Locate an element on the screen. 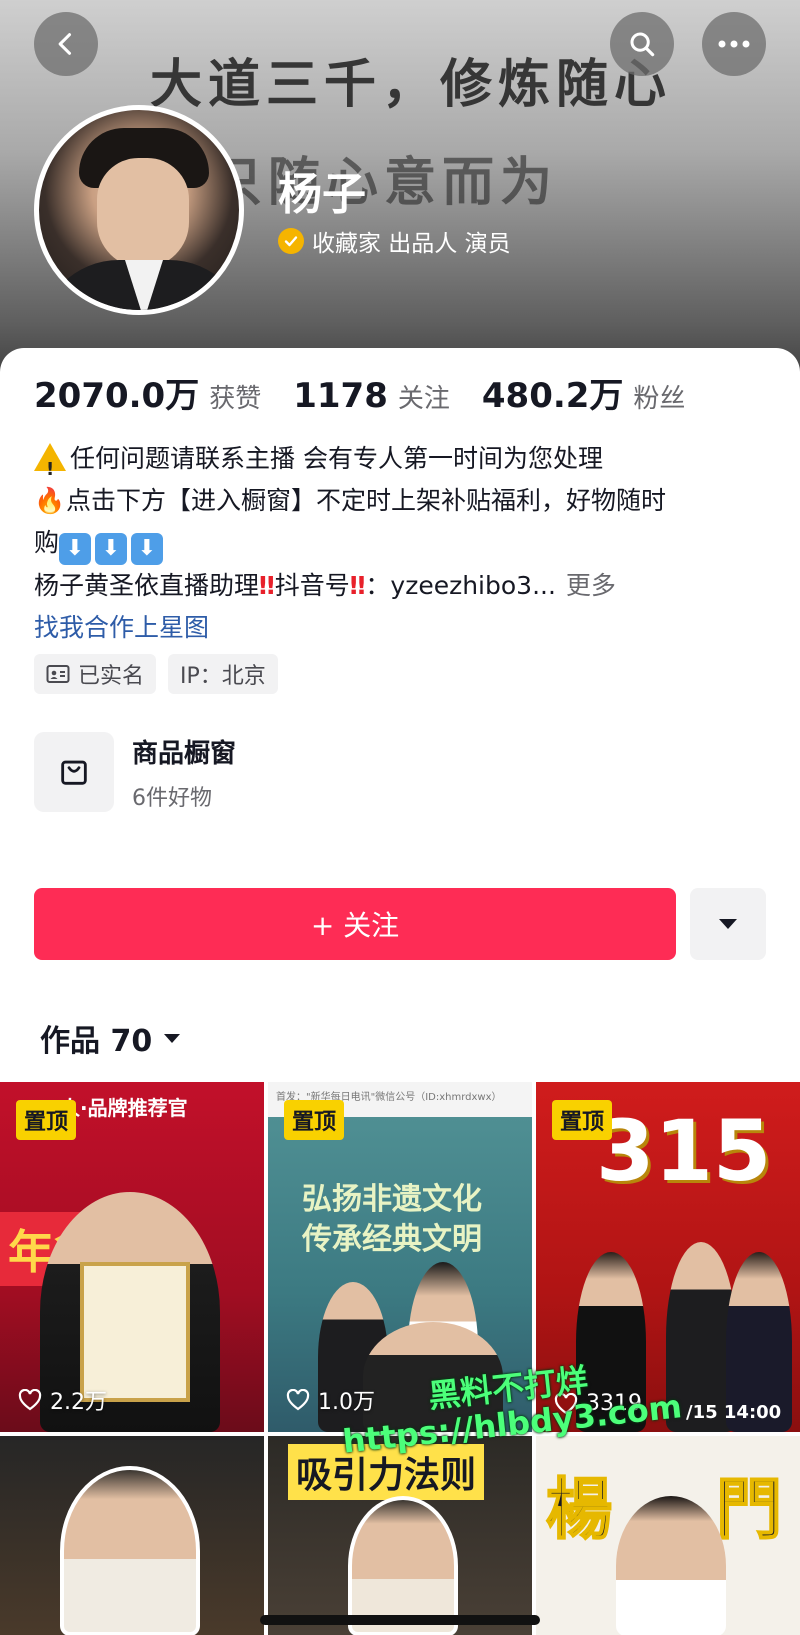 The image size is (800, 1635). video-tile: 吸引力法则 is located at coordinates (400, 1535).